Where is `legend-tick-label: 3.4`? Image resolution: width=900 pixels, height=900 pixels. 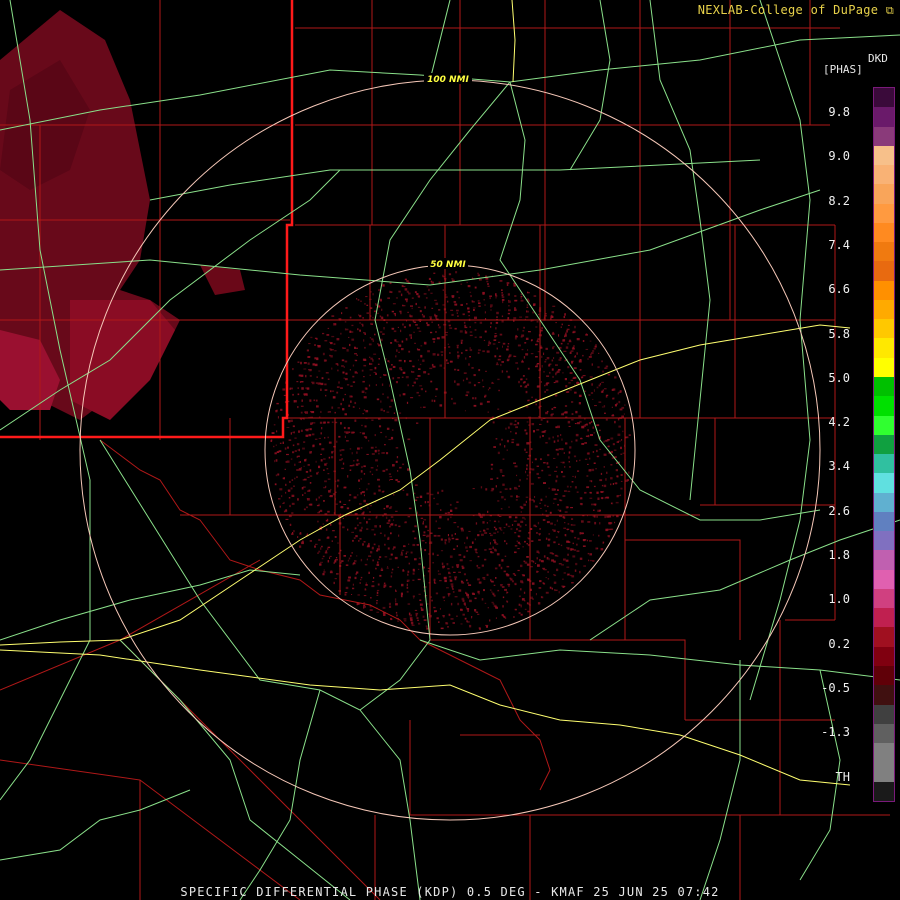 legend-tick-label: 3.4 is located at coordinates (839, 466).